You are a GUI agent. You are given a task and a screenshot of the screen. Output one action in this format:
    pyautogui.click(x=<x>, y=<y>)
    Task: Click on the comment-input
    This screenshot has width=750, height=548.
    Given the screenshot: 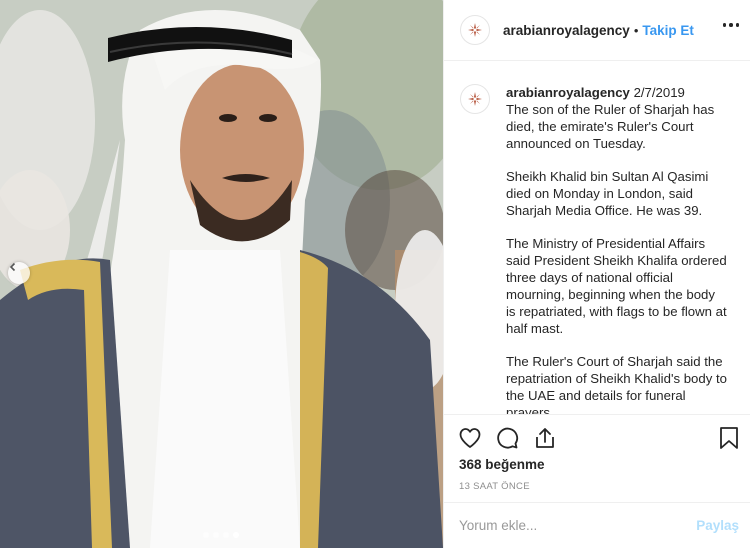 What is the action you would take?
    pyautogui.click(x=578, y=525)
    